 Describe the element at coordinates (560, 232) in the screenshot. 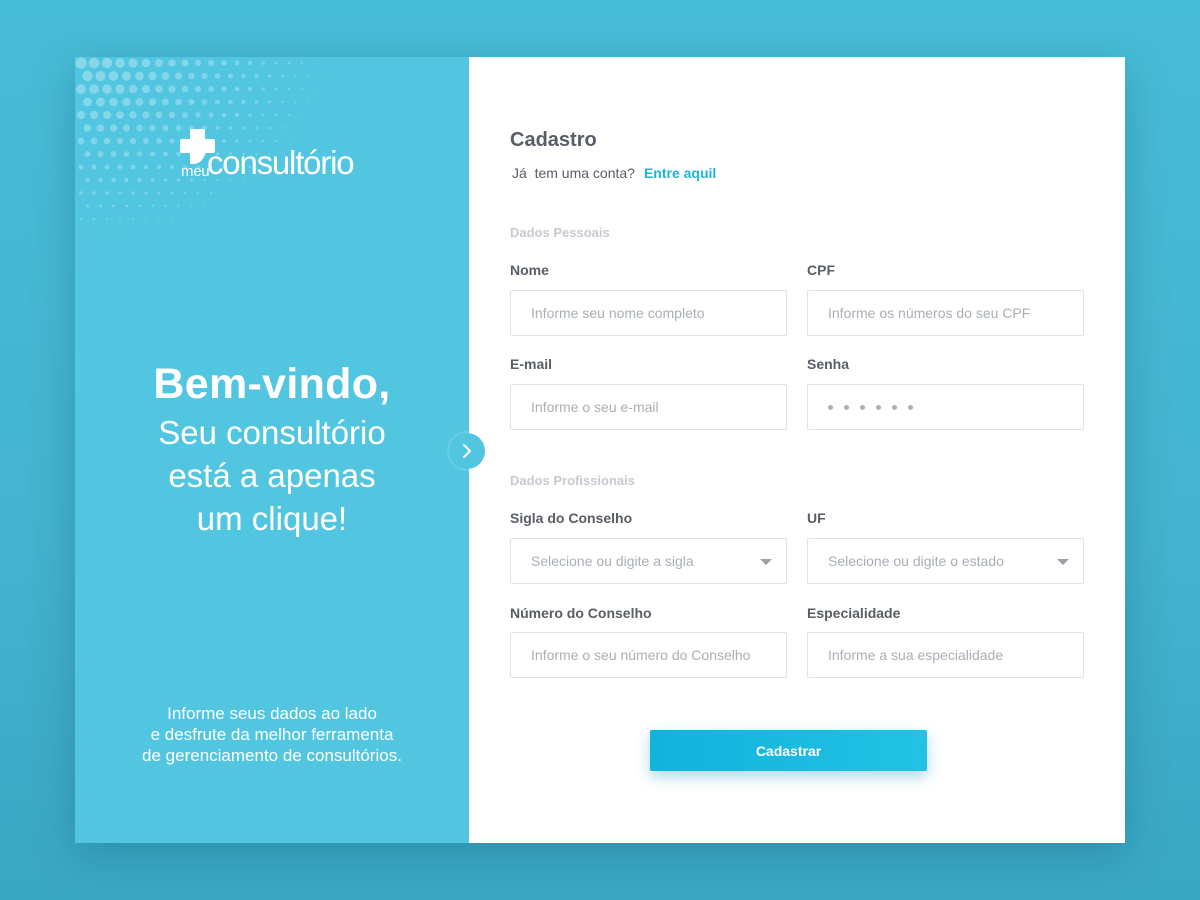

I see `personal-data-section-title: Dados Pessoais` at that location.